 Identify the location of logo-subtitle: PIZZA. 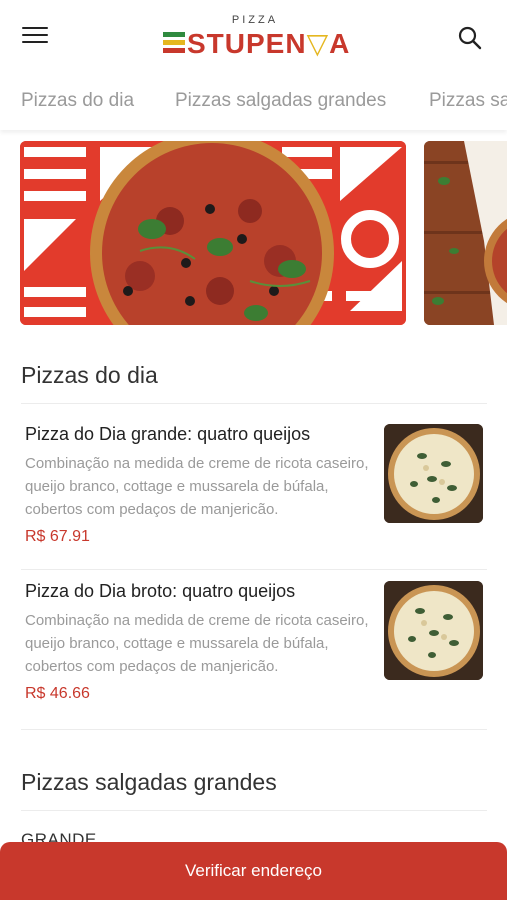
(255, 20).